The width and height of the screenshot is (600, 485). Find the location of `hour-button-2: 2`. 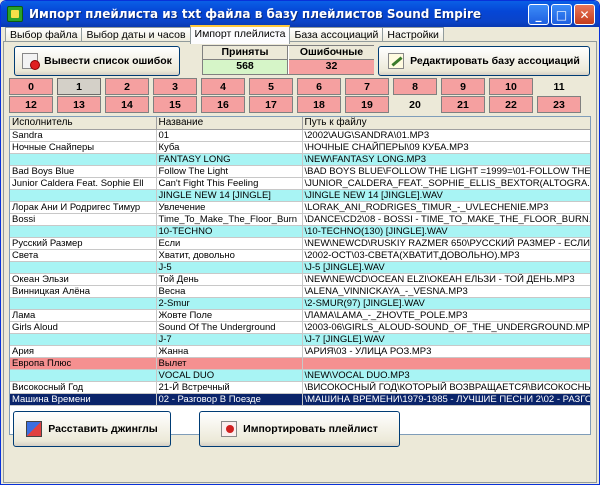

hour-button-2: 2 is located at coordinates (127, 86).